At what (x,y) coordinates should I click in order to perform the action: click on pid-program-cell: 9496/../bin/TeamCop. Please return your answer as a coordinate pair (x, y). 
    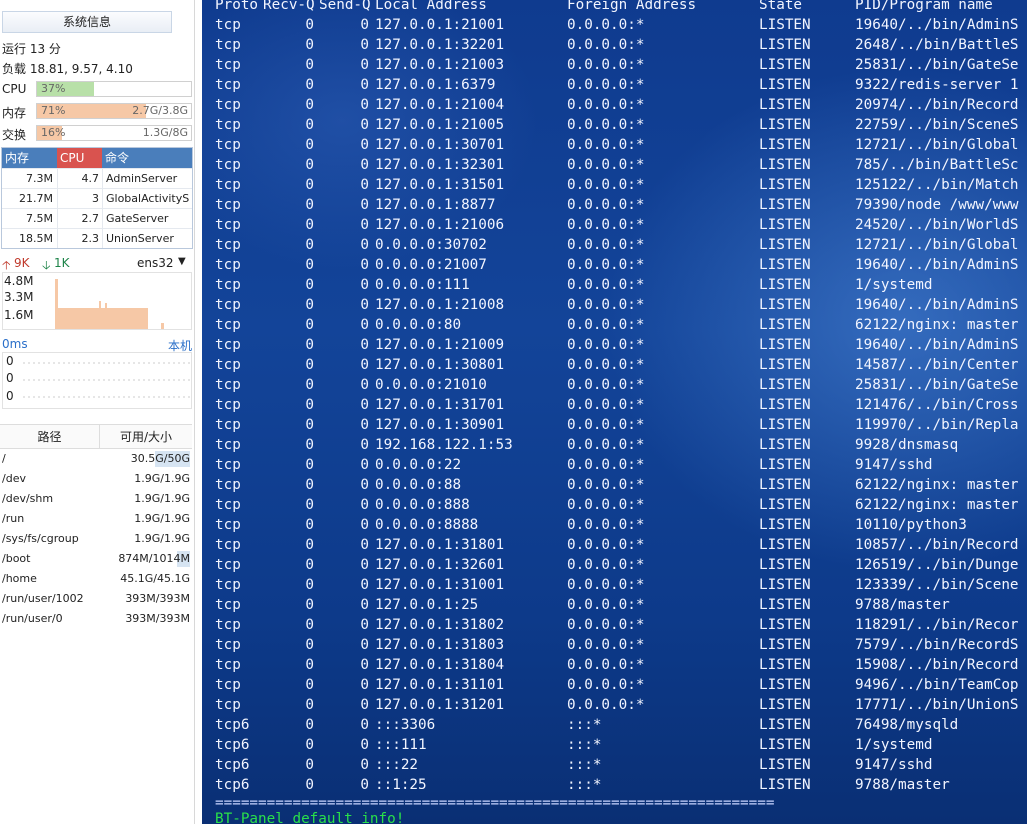
    Looking at the image, I should click on (937, 685).